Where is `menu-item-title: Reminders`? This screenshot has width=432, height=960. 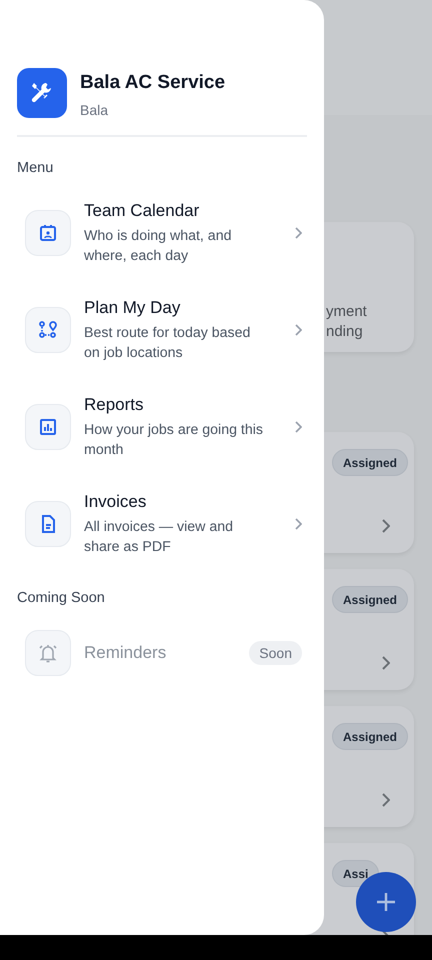
menu-item-title: Reminders is located at coordinates (126, 653).